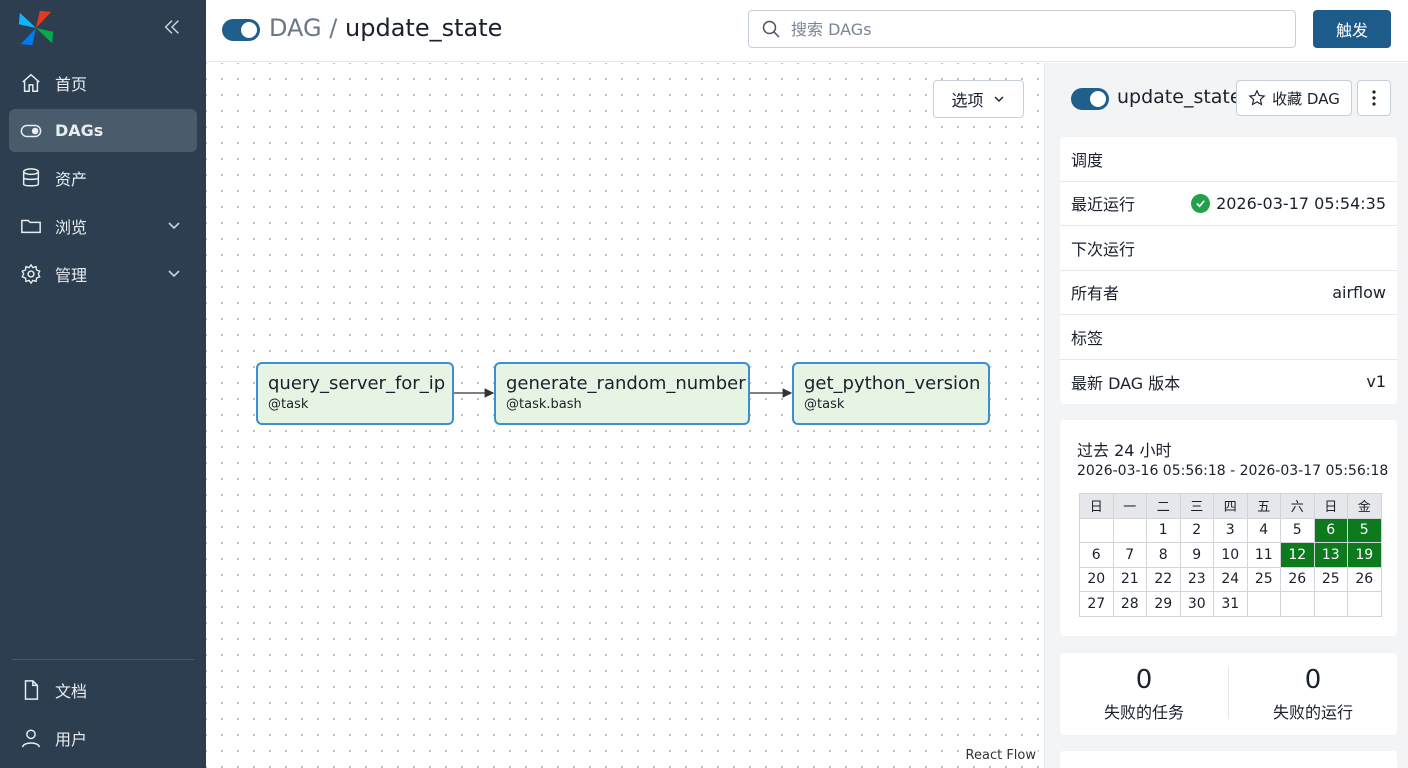 Image resolution: width=1408 pixels, height=768 pixels. Describe the element at coordinates (103, 659) in the screenshot. I see `sidebar-divider` at that location.